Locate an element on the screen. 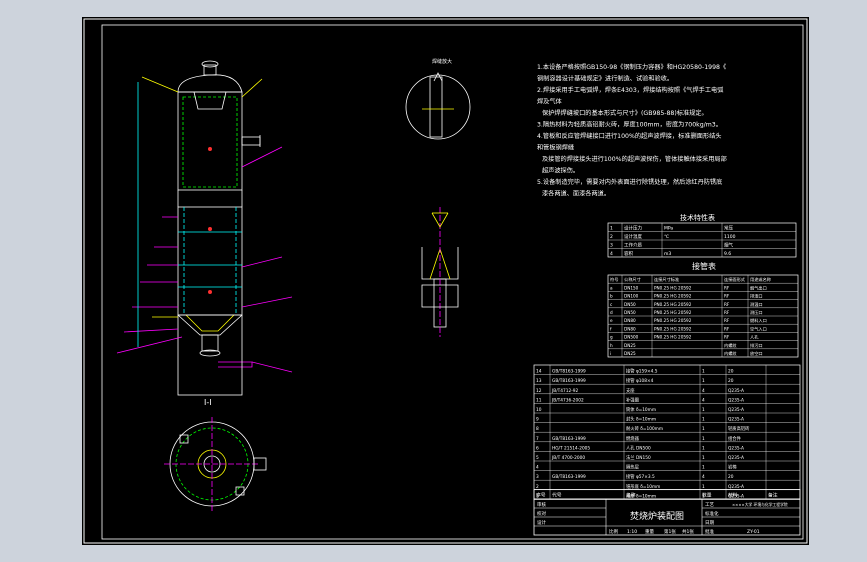 This screenshot has height=562, width=867. table-cell: 10 is located at coordinates (539, 410).